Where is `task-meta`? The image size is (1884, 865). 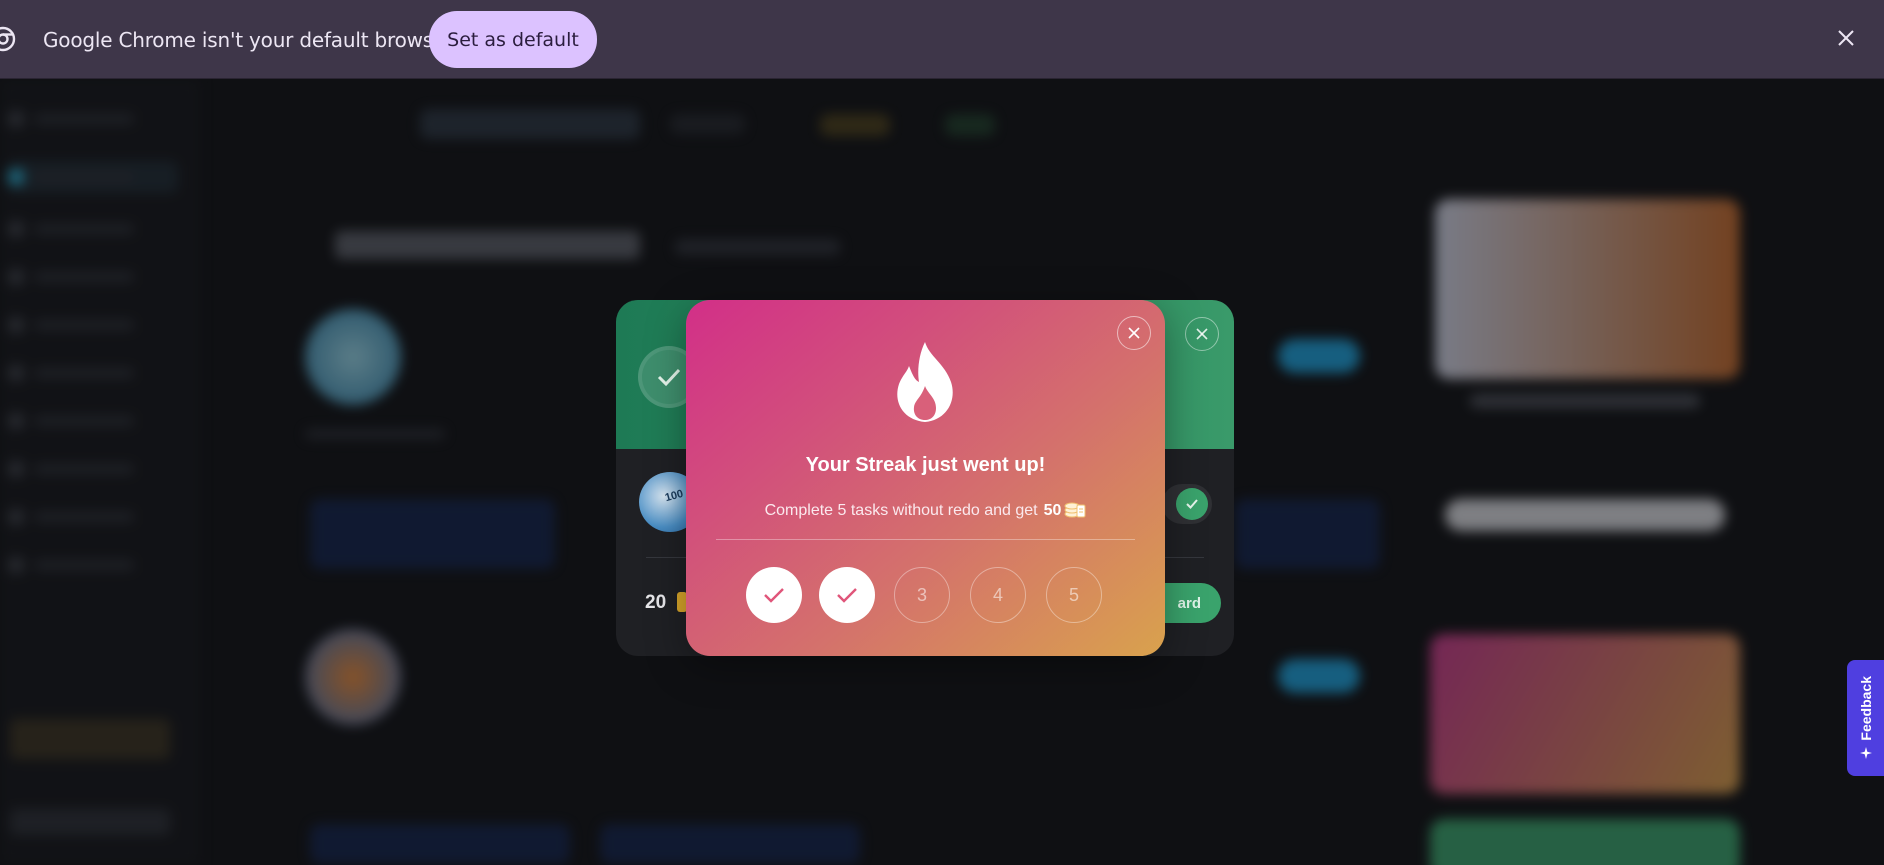 task-meta is located at coordinates (375, 434).